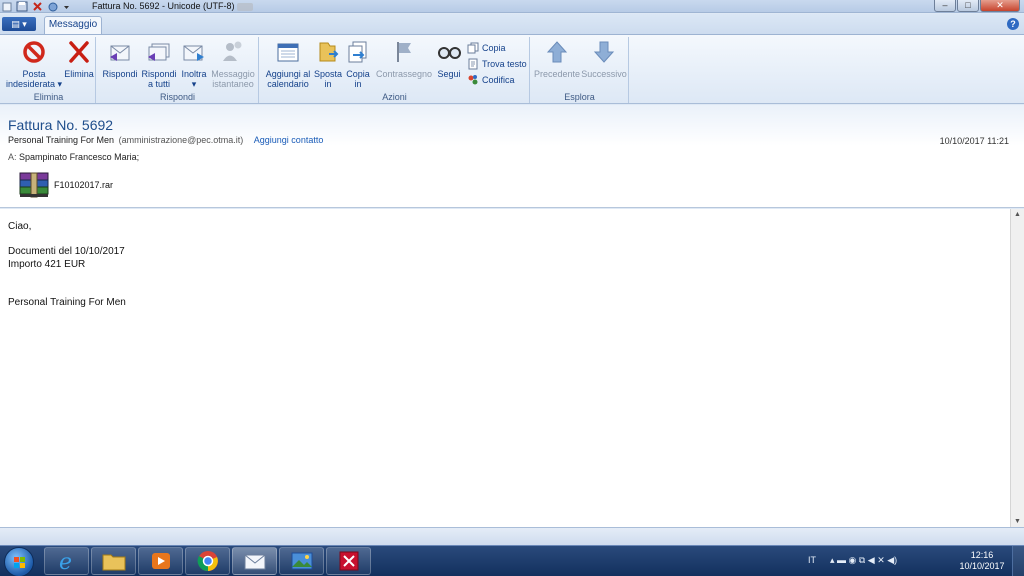 The image size is (1024, 576). Describe the element at coordinates (358, 64) in the screenshot. I see `copy-to-button: Copia in` at that location.